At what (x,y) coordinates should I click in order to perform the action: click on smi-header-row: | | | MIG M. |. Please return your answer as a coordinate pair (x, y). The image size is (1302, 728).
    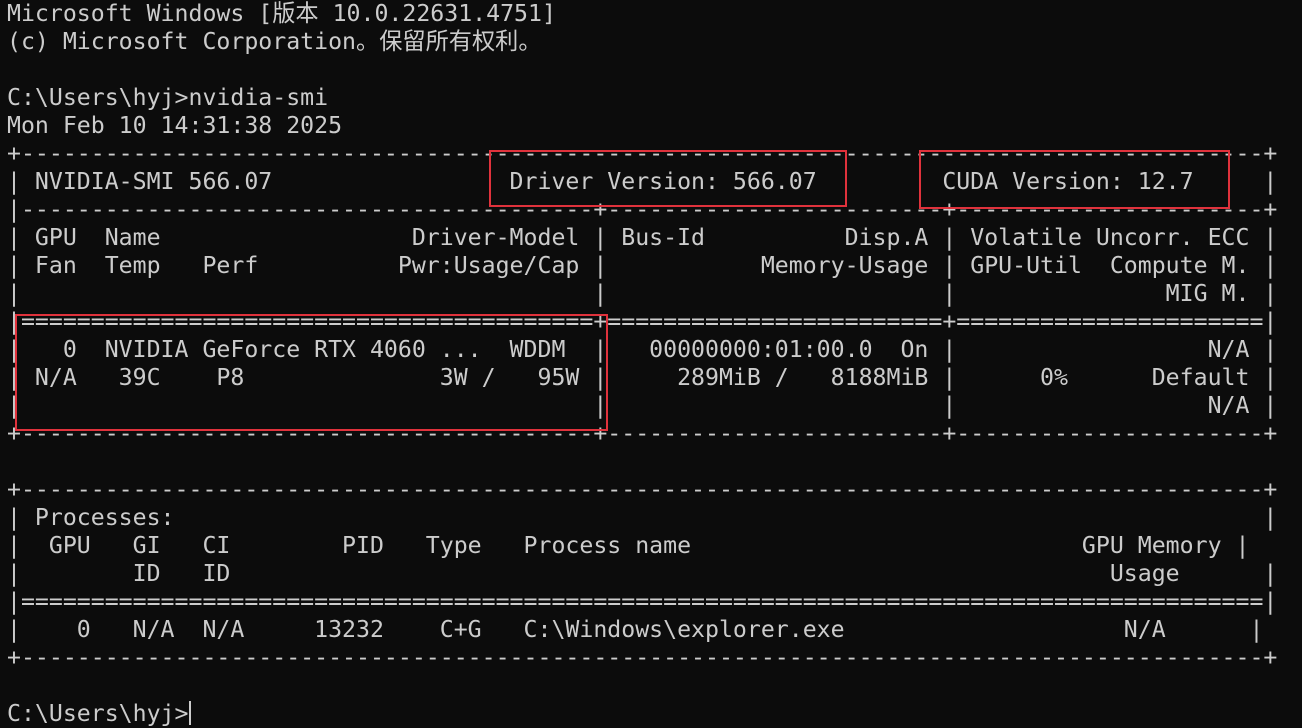
    Looking at the image, I should click on (642, 293).